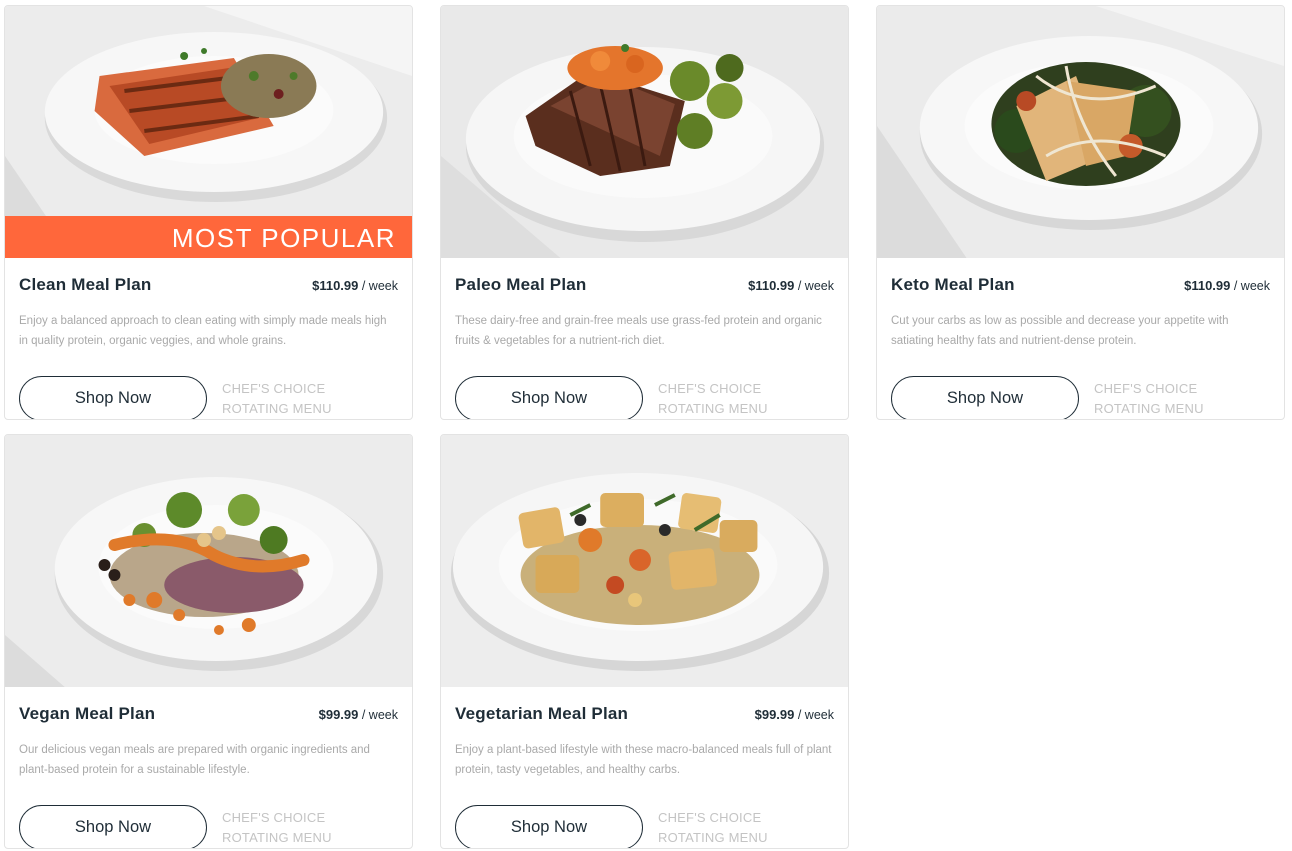  Describe the element at coordinates (644, 132) in the screenshot. I see `meal-photo-steak` at that location.